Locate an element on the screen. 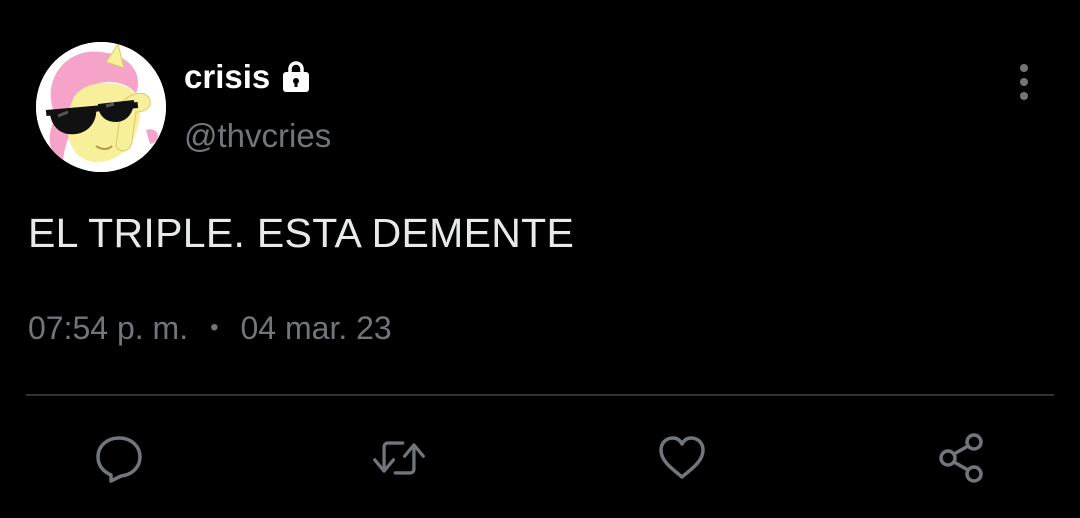 The image size is (1080, 518). display-name: crisis is located at coordinates (227, 77).